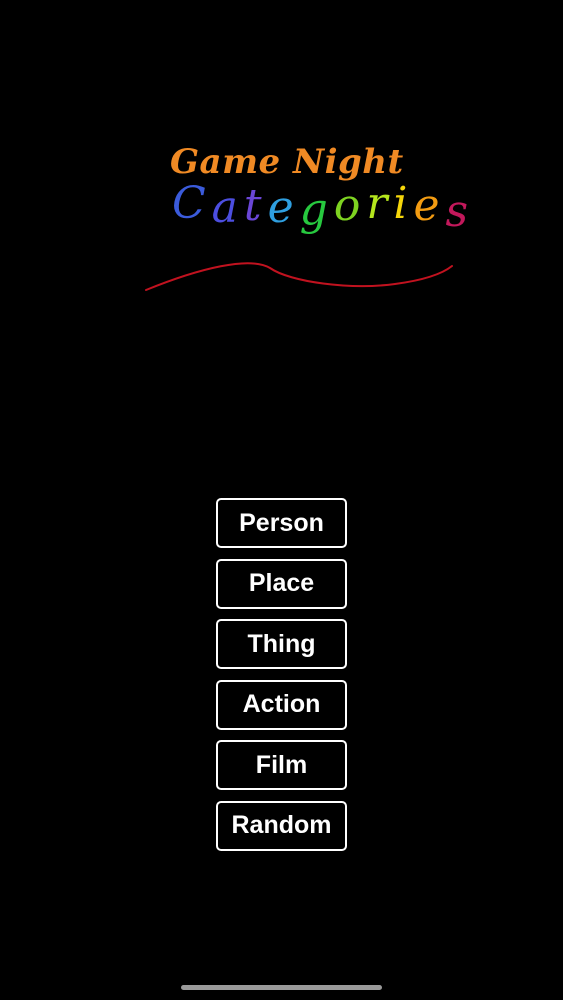  What do you see at coordinates (192, 203) in the screenshot?
I see `logo-subtitle-letter: C` at bounding box center [192, 203].